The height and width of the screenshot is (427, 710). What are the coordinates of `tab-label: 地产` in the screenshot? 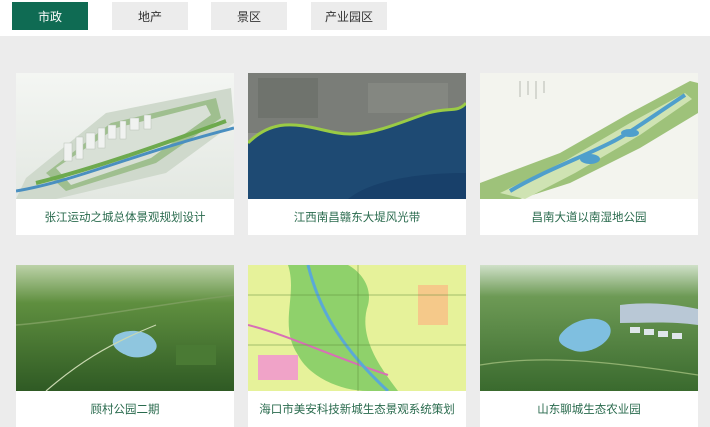 It's located at (149, 16).